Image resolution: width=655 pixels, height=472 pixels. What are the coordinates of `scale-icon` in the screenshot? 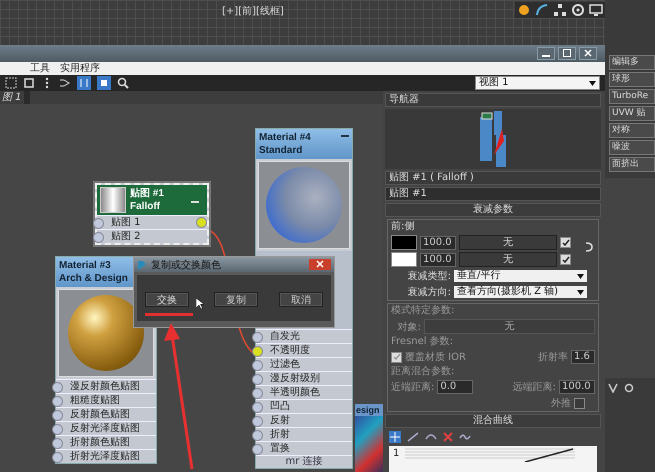 It's located at (413, 437).